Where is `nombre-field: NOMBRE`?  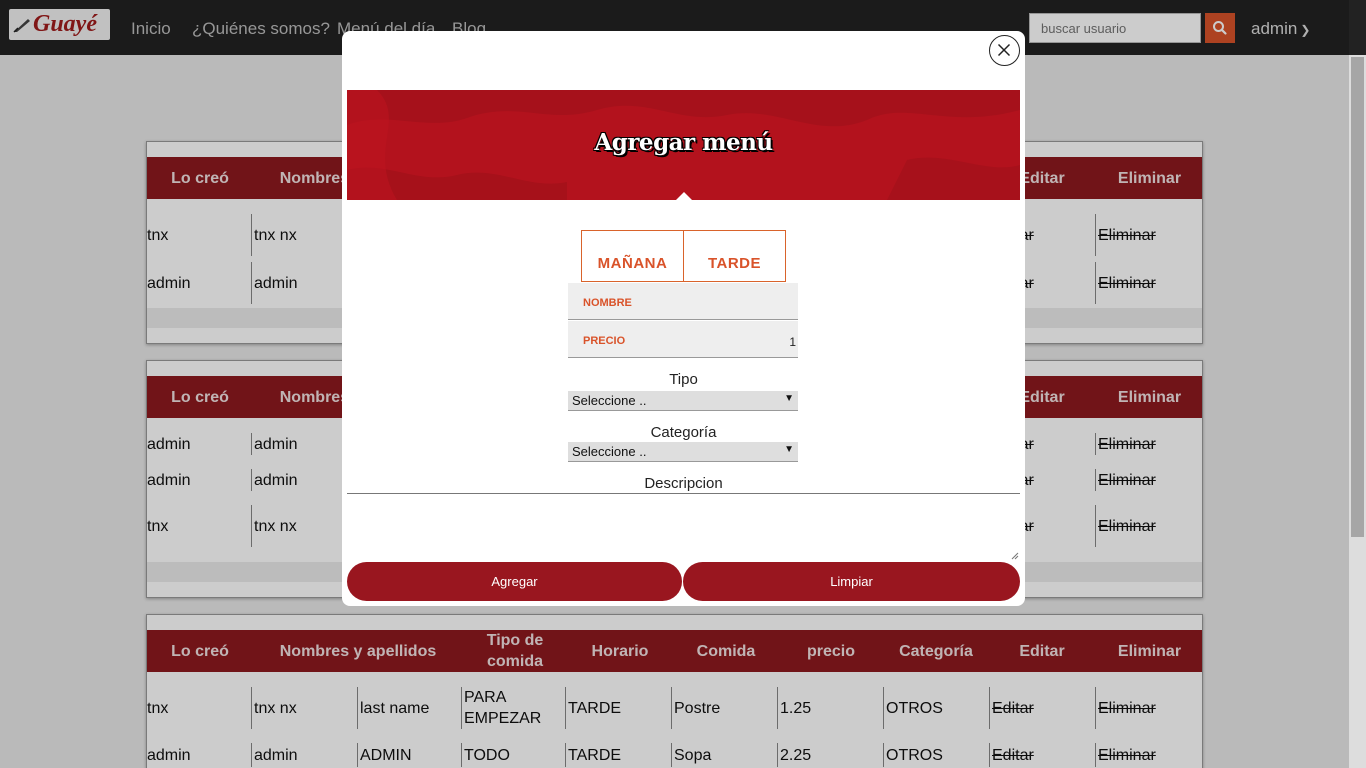
nombre-field: NOMBRE is located at coordinates (683, 301).